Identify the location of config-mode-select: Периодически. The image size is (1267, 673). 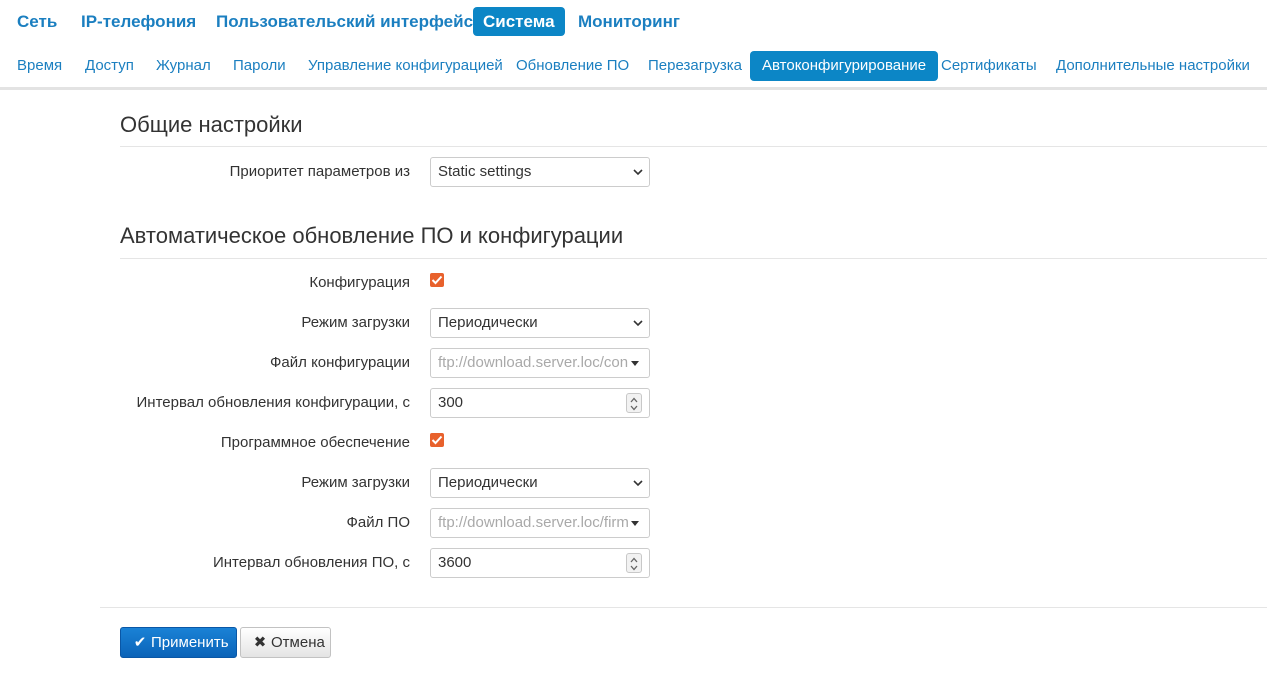
(540, 323).